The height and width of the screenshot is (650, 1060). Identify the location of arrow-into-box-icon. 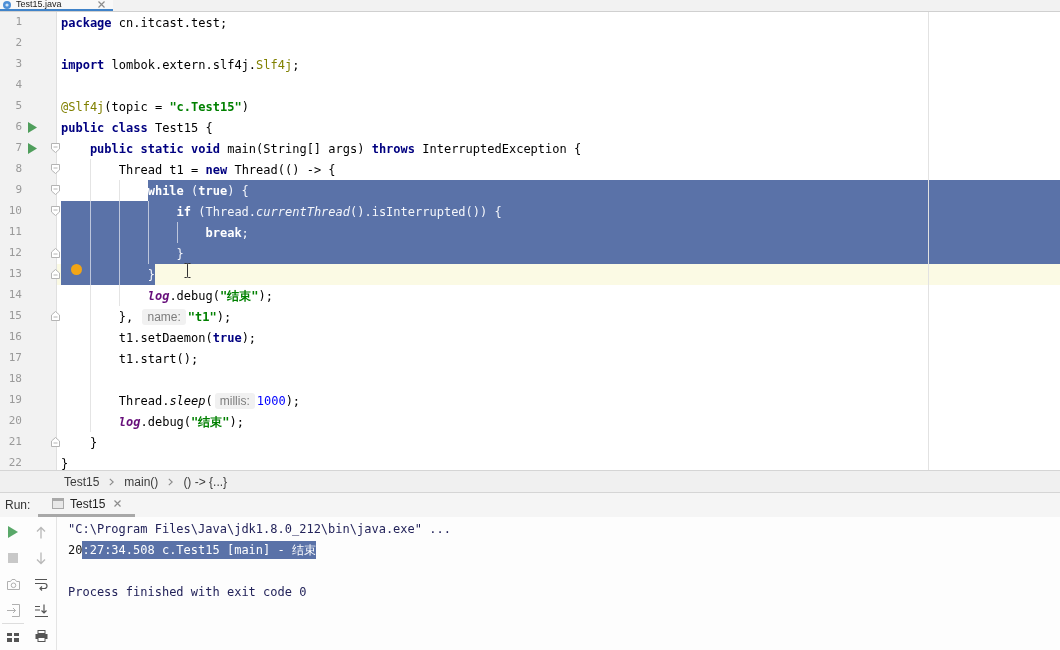
(13, 610).